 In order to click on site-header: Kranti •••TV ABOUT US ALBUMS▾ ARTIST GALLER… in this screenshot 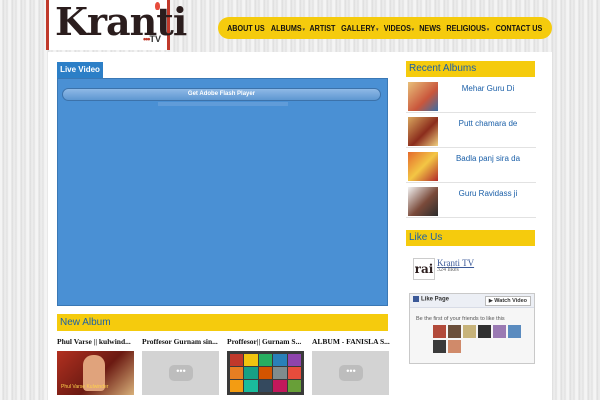, I will do `click(300, 26)`.